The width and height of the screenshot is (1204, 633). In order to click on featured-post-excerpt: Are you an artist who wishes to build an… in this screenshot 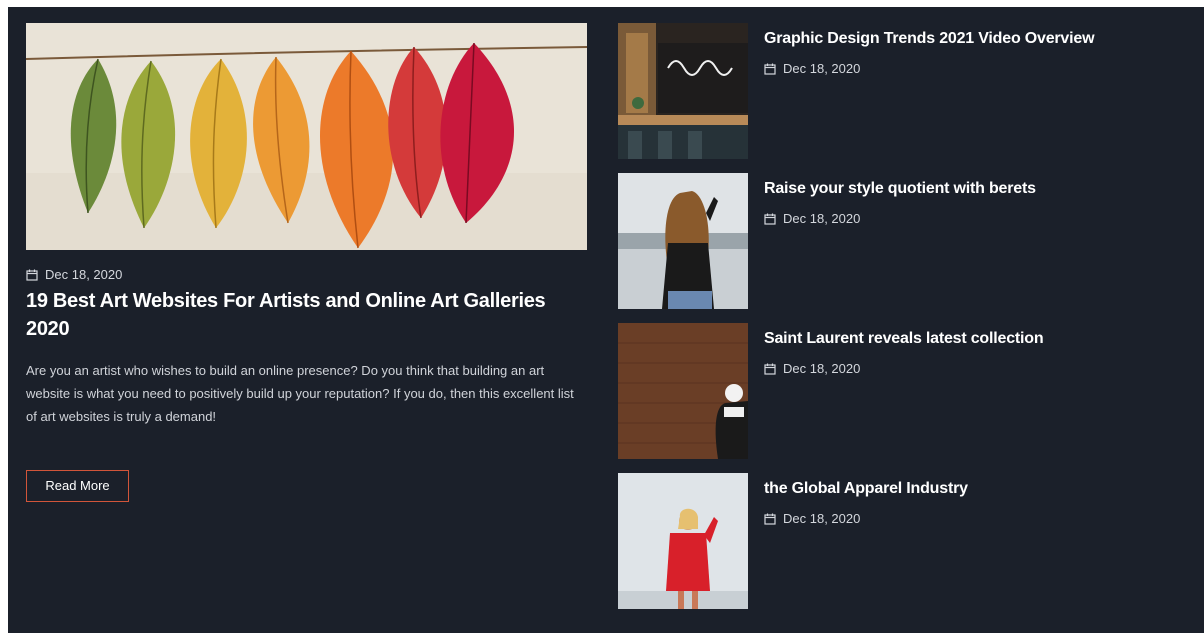, I will do `click(300, 393)`.